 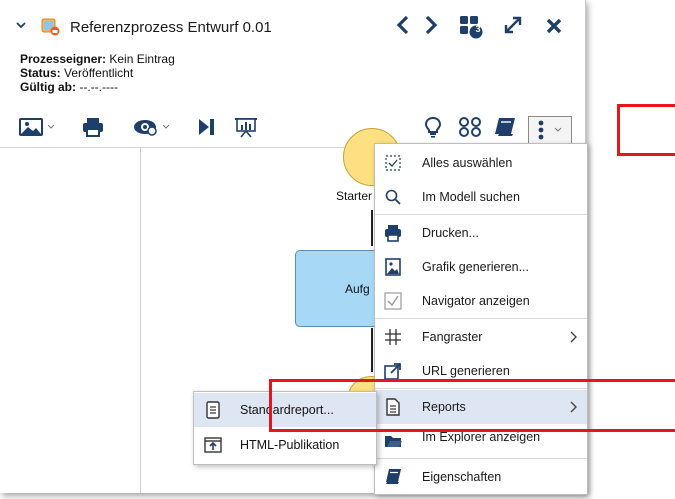 What do you see at coordinates (481, 337) in the screenshot?
I see `menu-item-snap-grid: Fangraster` at bounding box center [481, 337].